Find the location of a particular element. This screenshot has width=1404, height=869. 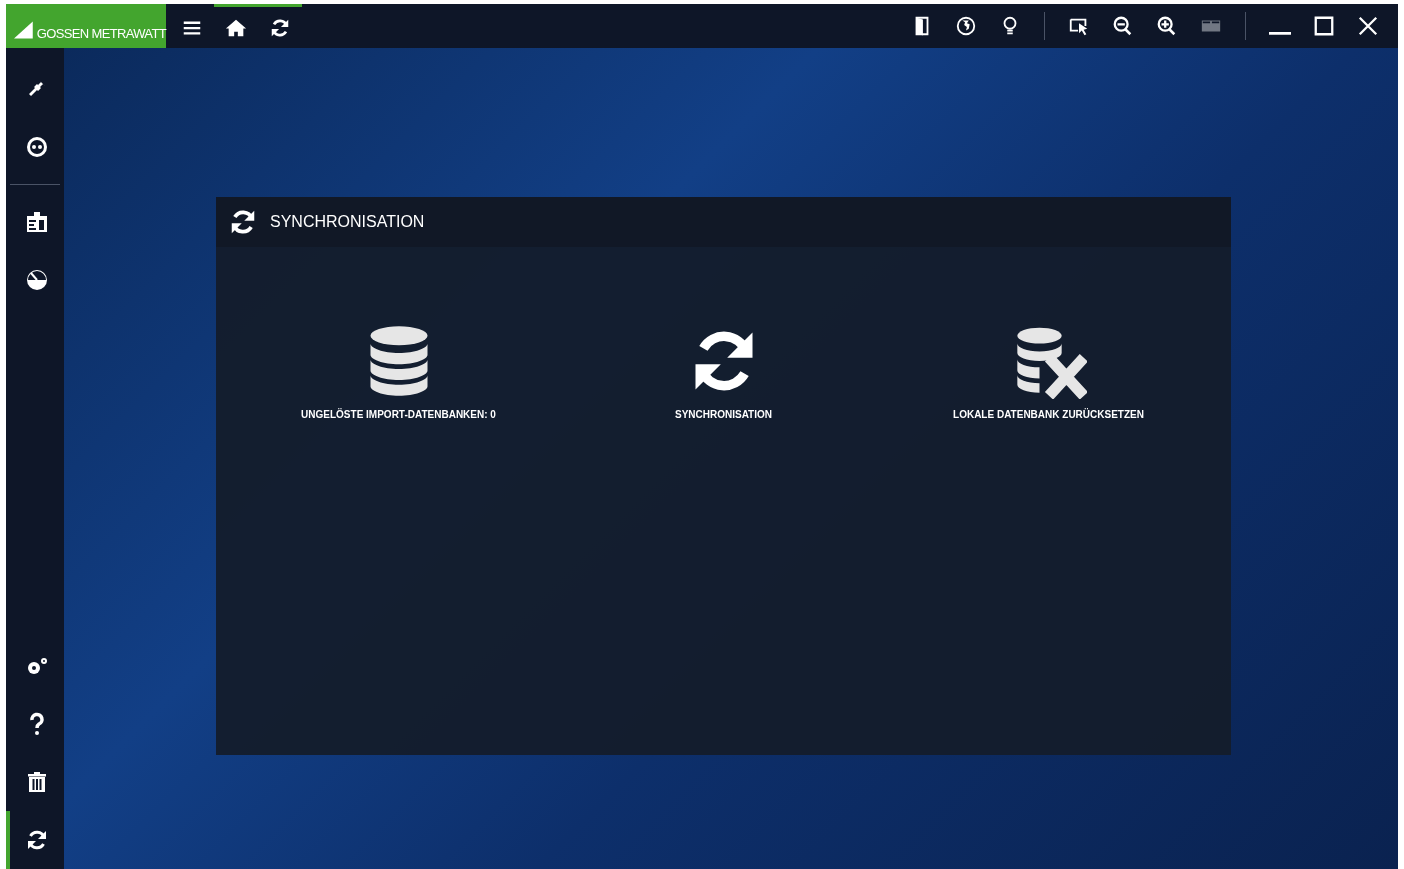

synchronize-button: SYNCHRONISATION is located at coordinates (723, 372).